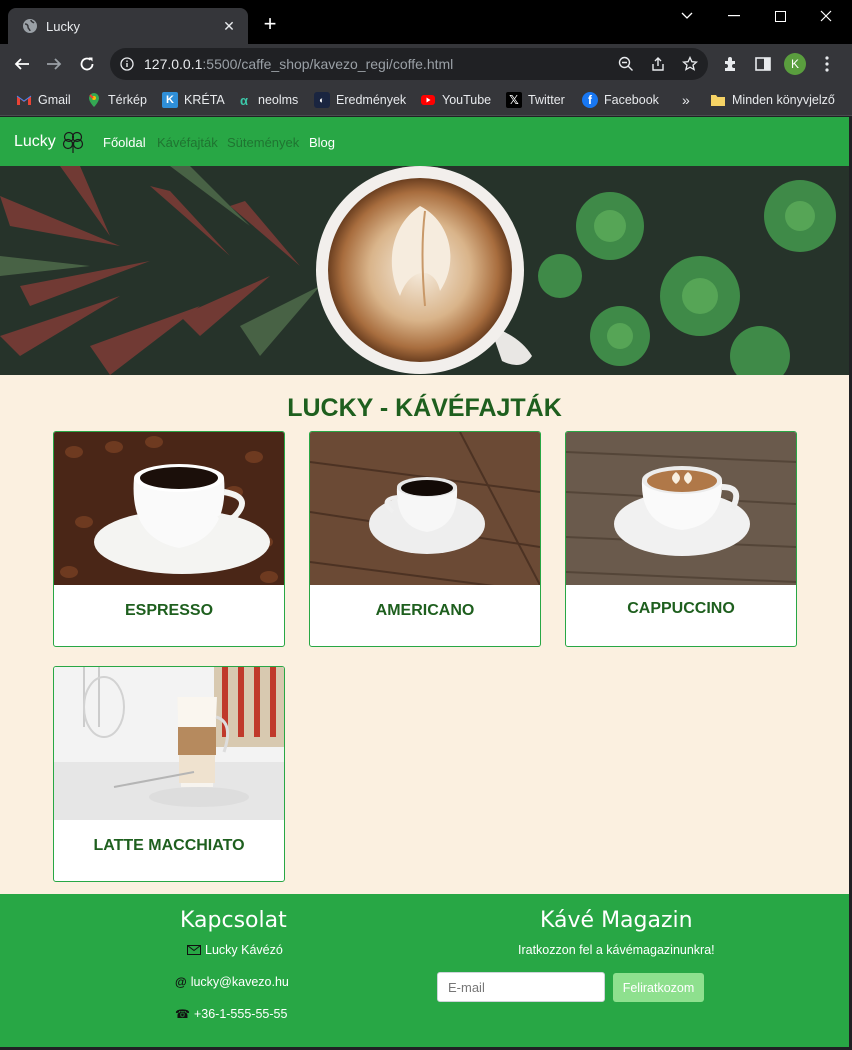 The image size is (852, 1050). Describe the element at coordinates (424, 408) in the screenshot. I see `page-title: LUCKY - KÁVÉFAJTÁK` at that location.